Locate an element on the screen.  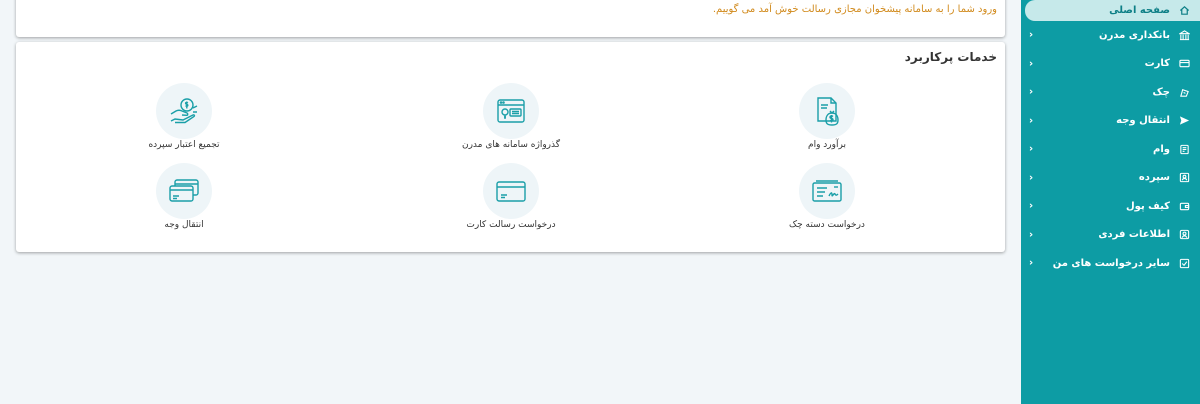
sidebar-item-label: سایر درخواست های من is located at coordinates (1111, 263).